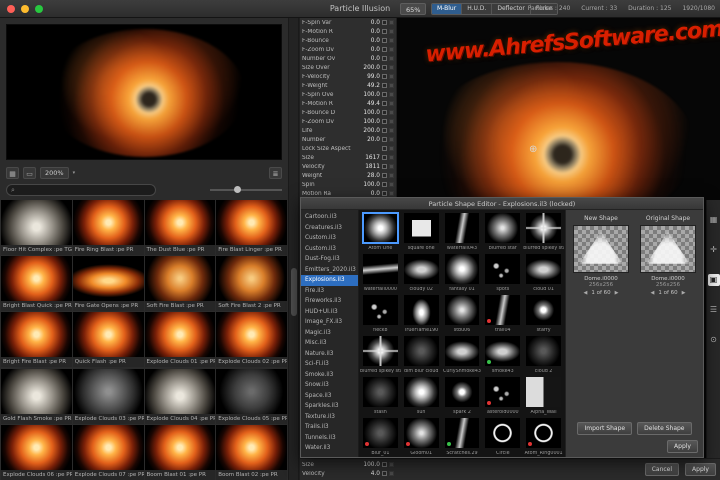  I want to click on shape-library-item: Dust-Fog.il3, so click(329, 259).